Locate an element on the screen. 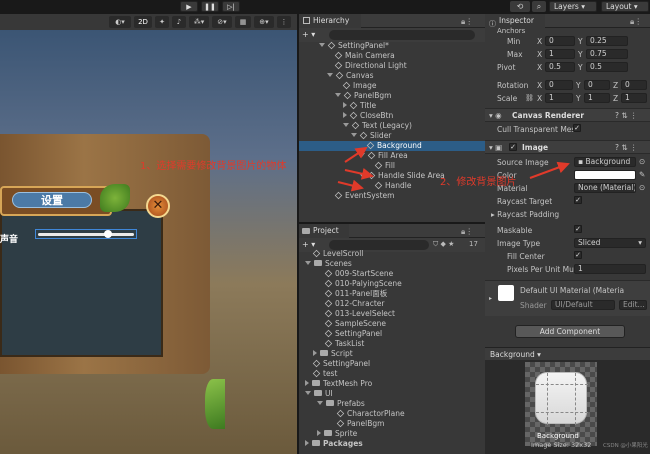 This screenshot has width=650, height=454. annotation-step2: 2、修改背景图片 is located at coordinates (478, 182).